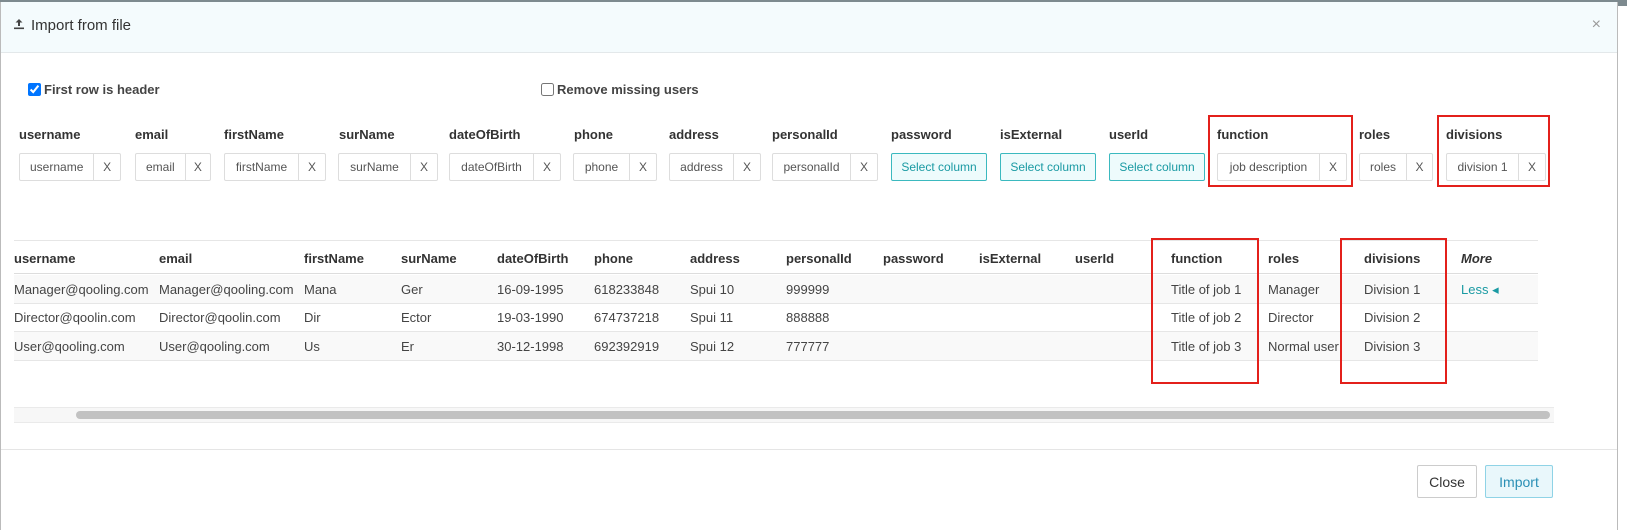 The height and width of the screenshot is (530, 1627). Describe the element at coordinates (20, 25) in the screenshot. I see `upload-icon` at that location.